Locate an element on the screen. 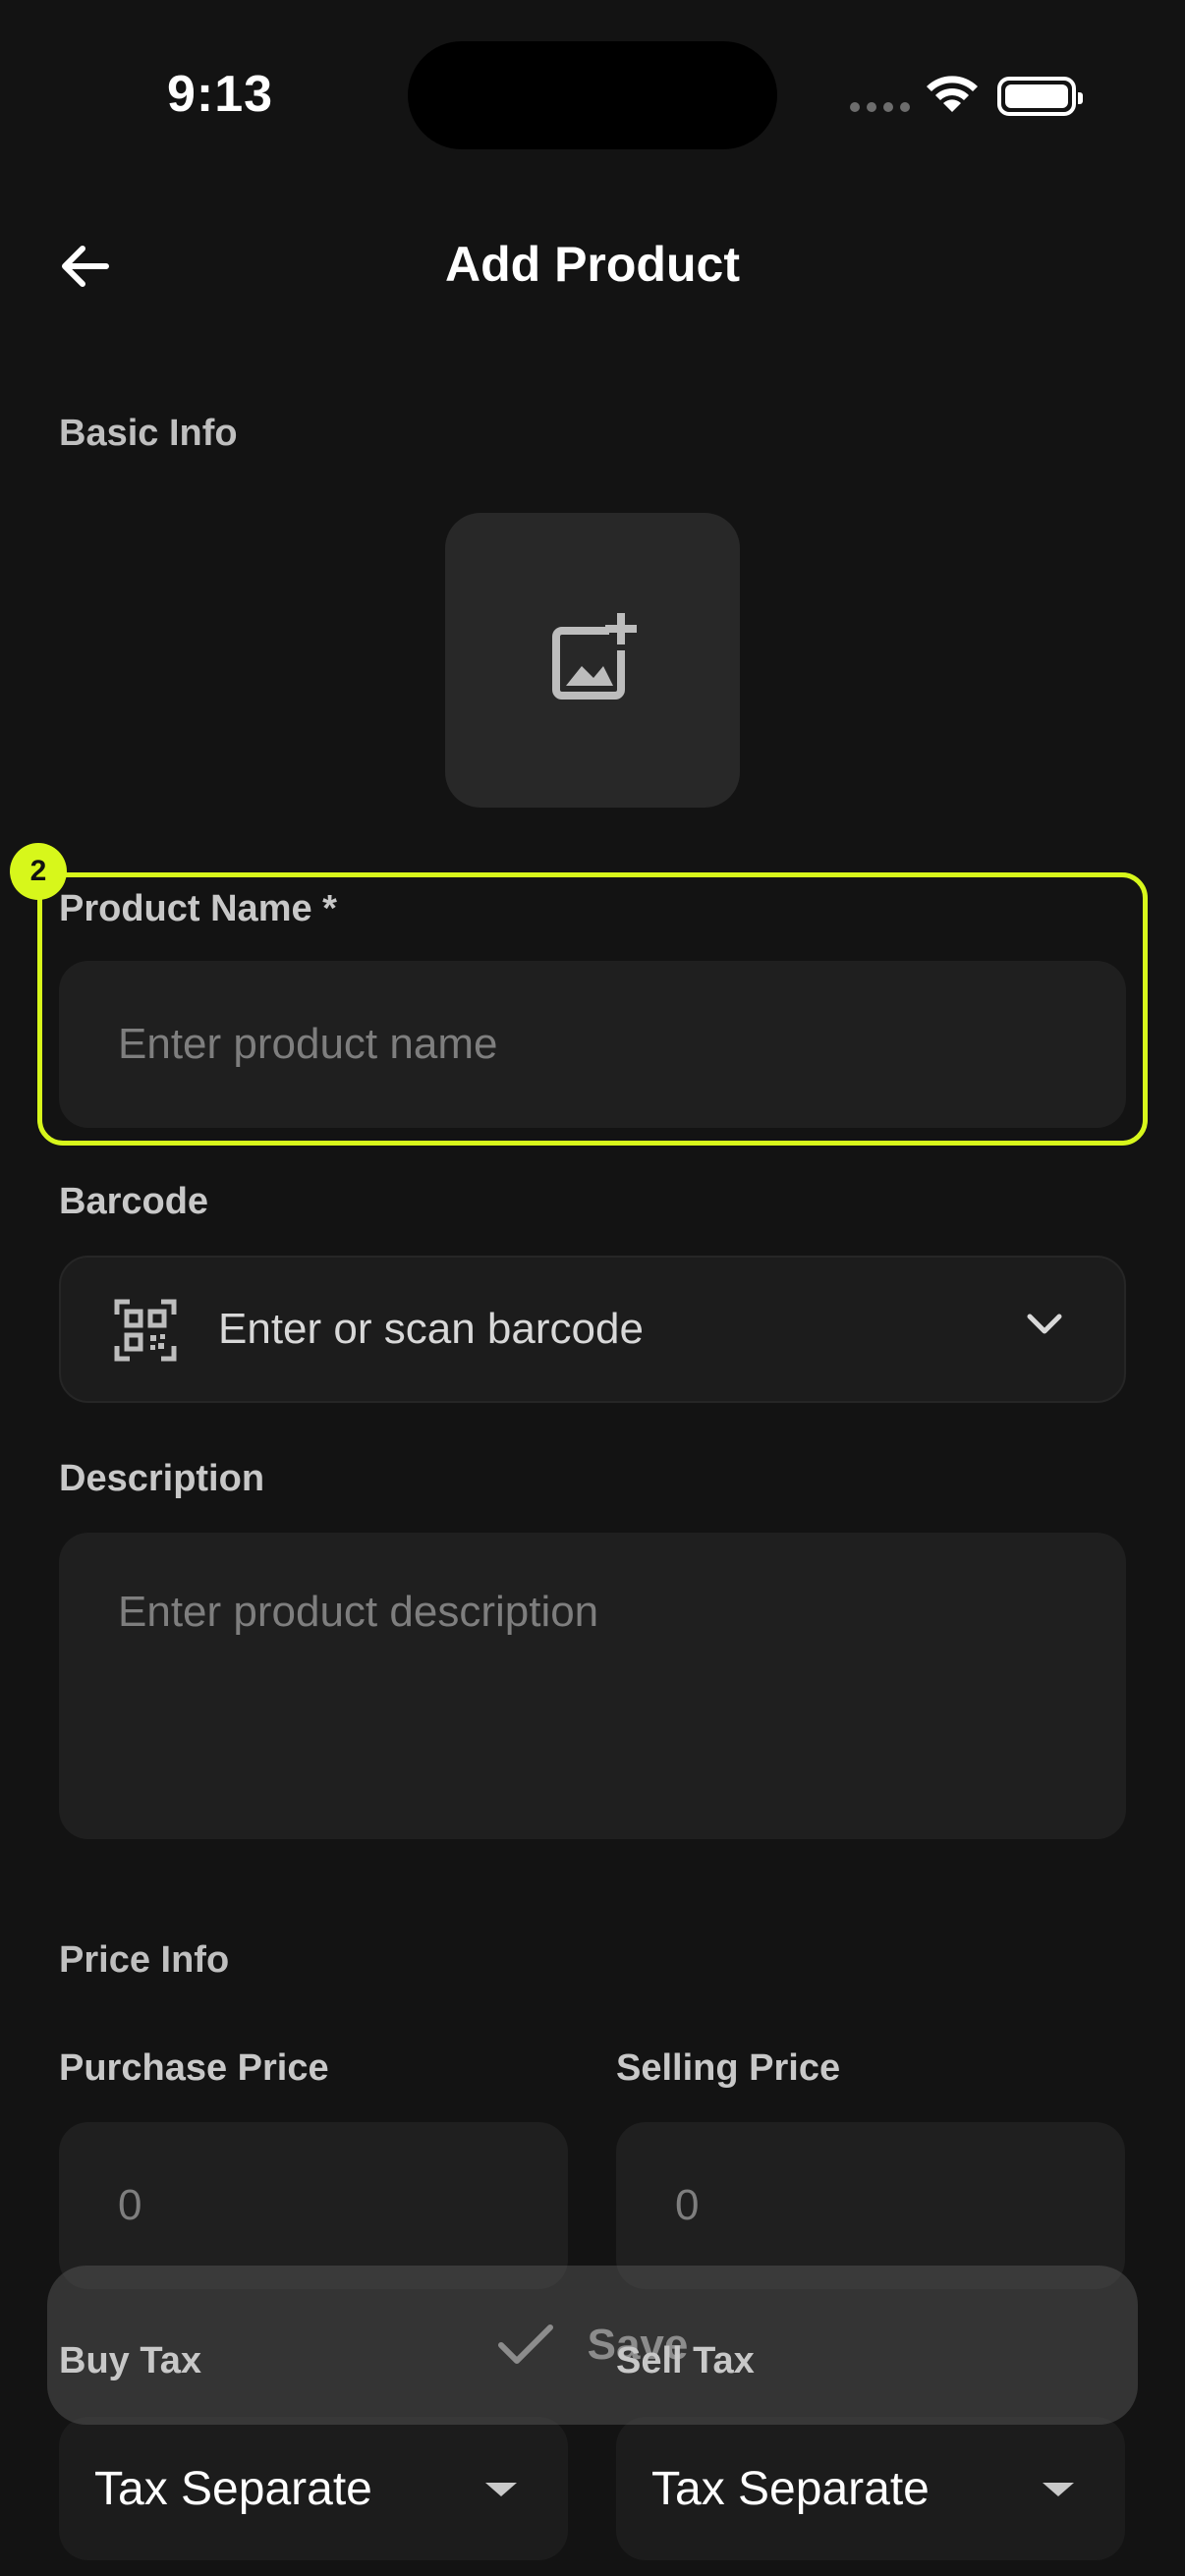 The height and width of the screenshot is (2576, 1185). selling-price-label: Selling Price is located at coordinates (728, 2068).